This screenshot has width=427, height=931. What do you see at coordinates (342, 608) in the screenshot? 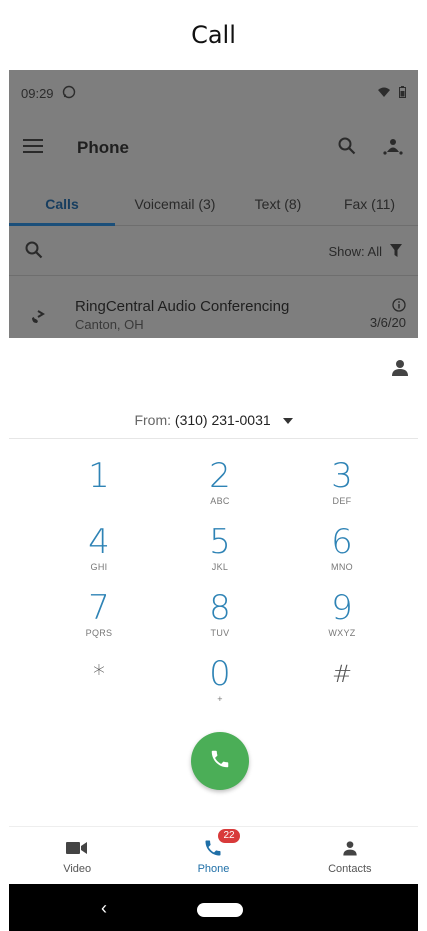
I see `key-digit: 9` at bounding box center [342, 608].